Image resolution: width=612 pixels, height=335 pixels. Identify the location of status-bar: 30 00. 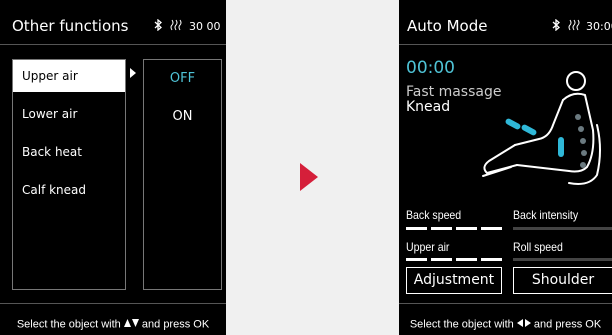
(187, 26).